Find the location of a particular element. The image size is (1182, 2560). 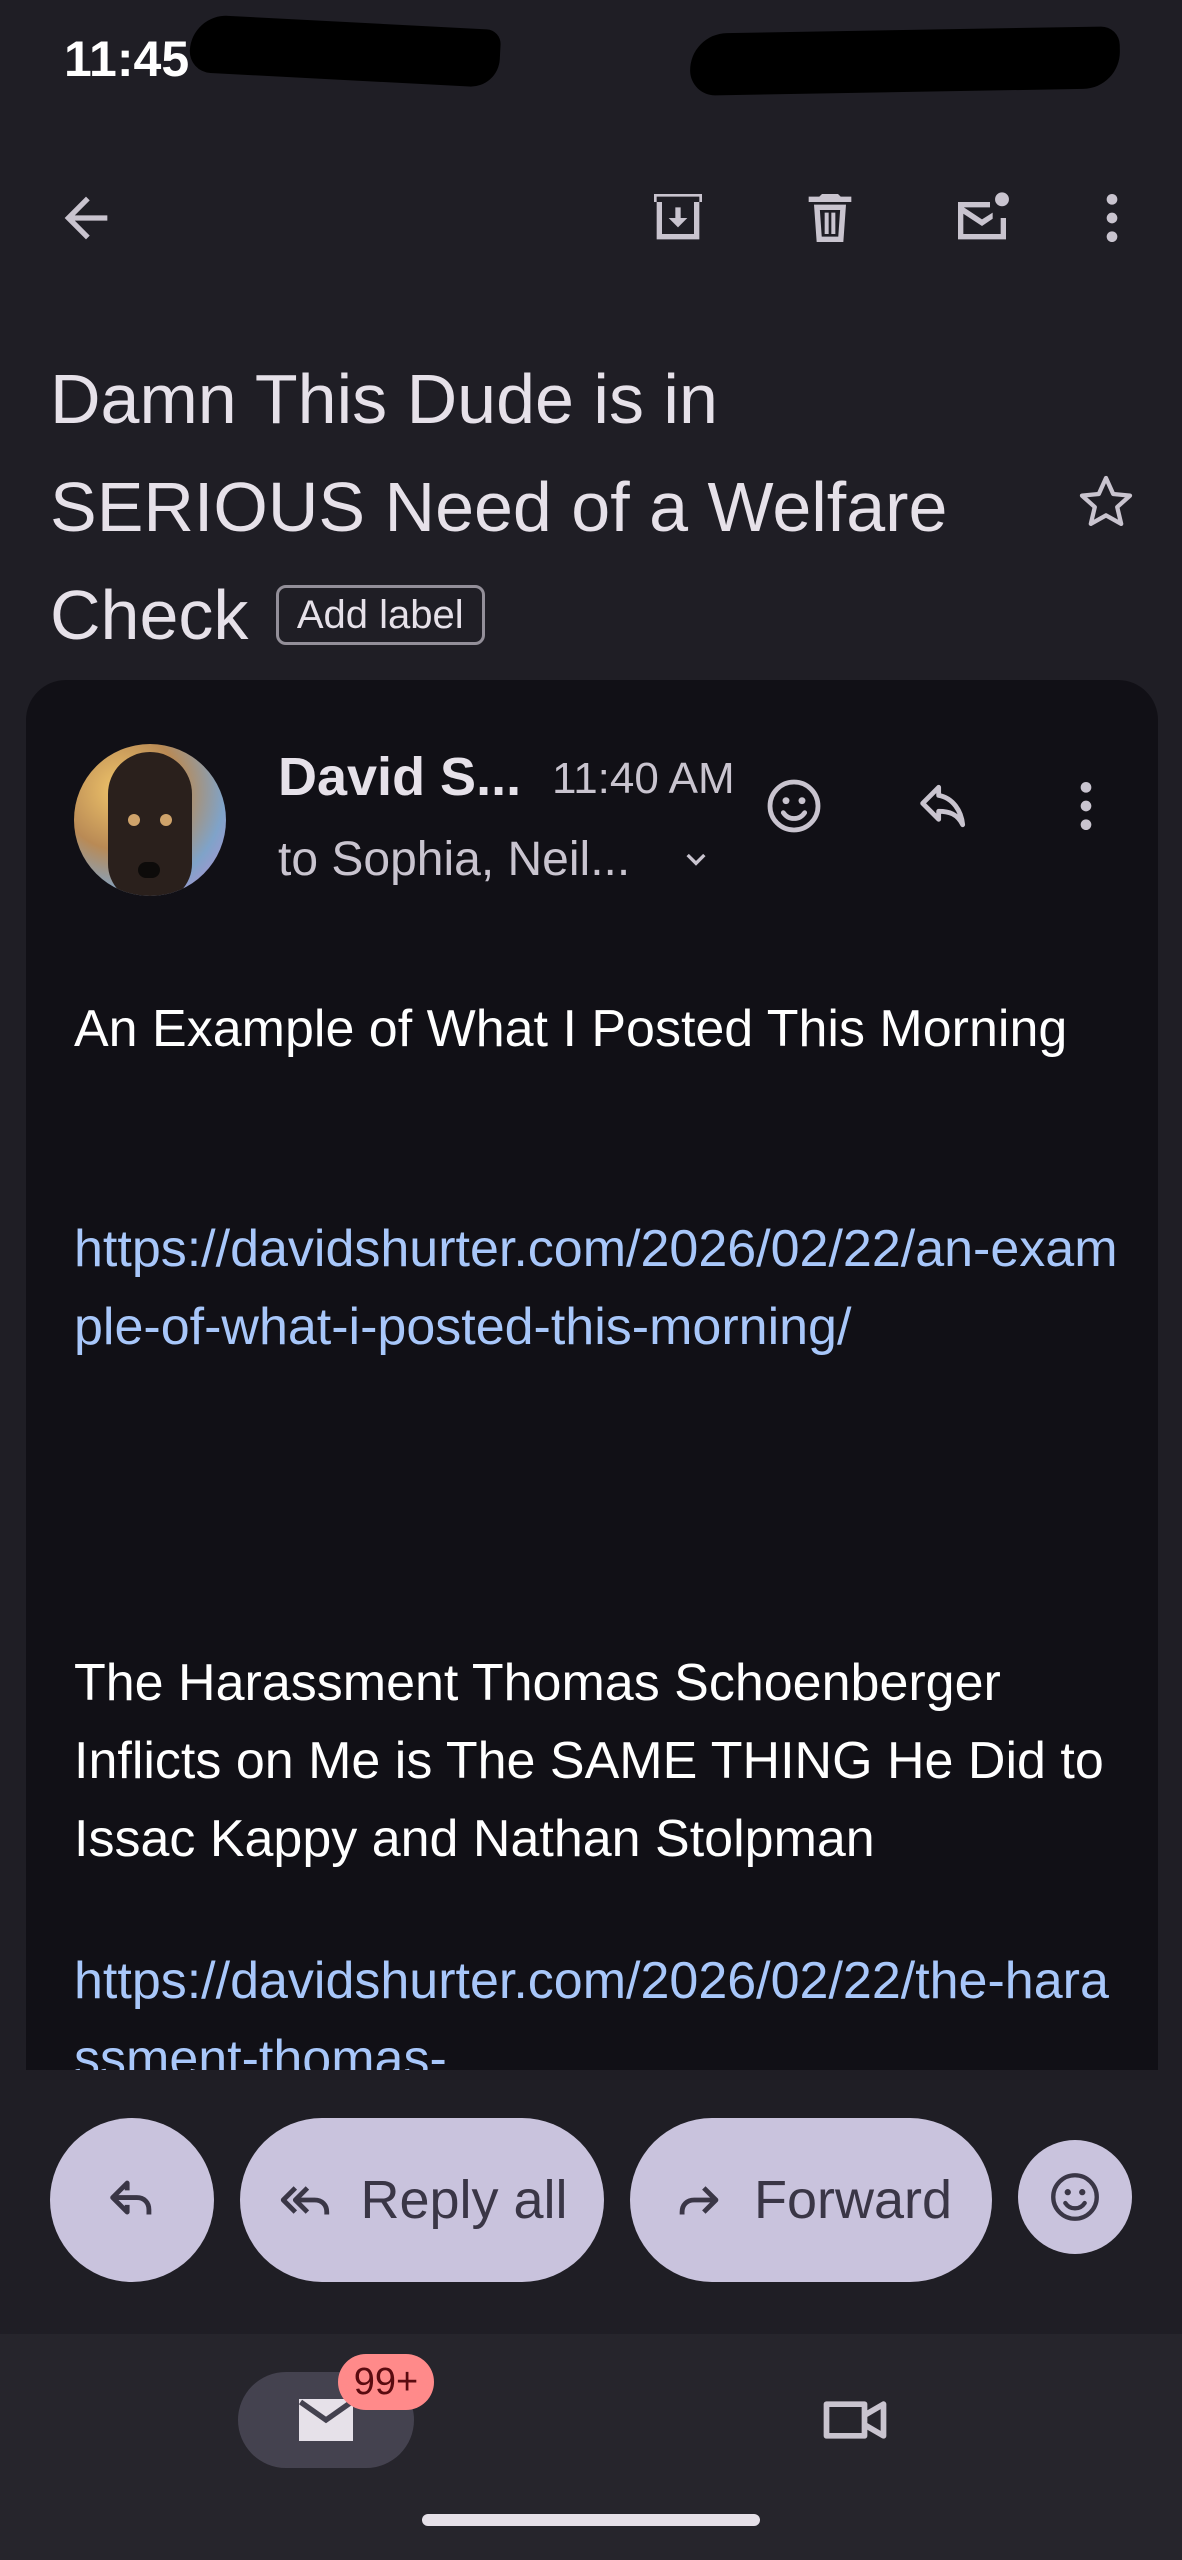

nav-tab-meet is located at coordinates (855, 2420).